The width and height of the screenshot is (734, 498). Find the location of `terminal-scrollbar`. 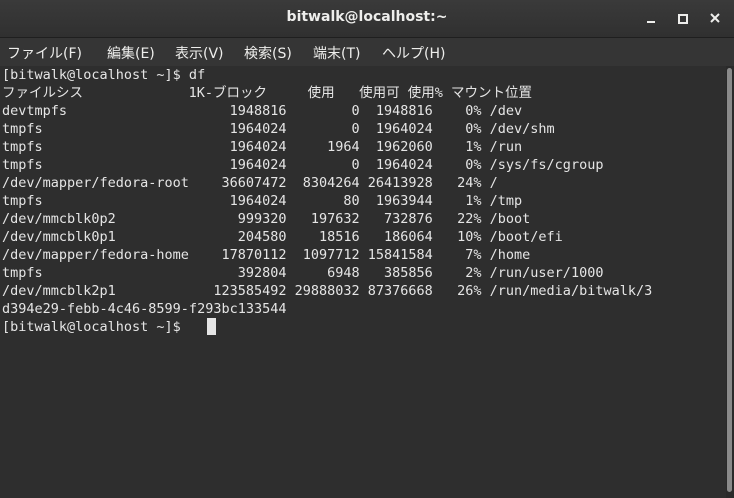

terminal-scrollbar is located at coordinates (730, 282).